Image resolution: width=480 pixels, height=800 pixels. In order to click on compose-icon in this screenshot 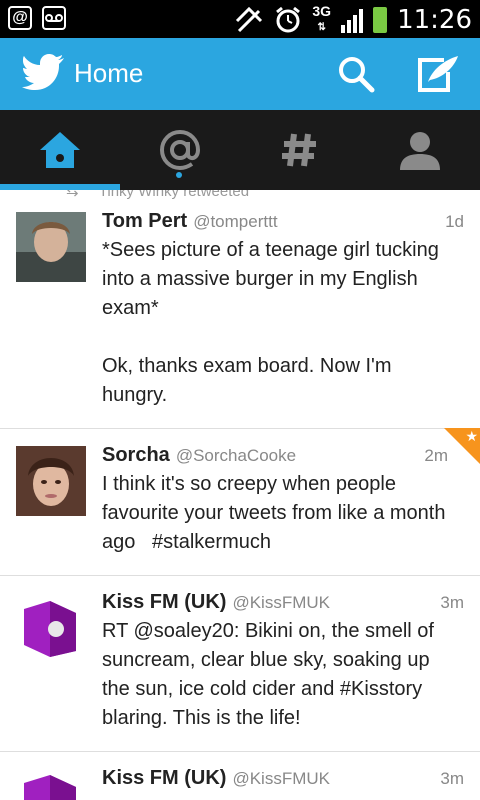, I will do `click(437, 74)`.